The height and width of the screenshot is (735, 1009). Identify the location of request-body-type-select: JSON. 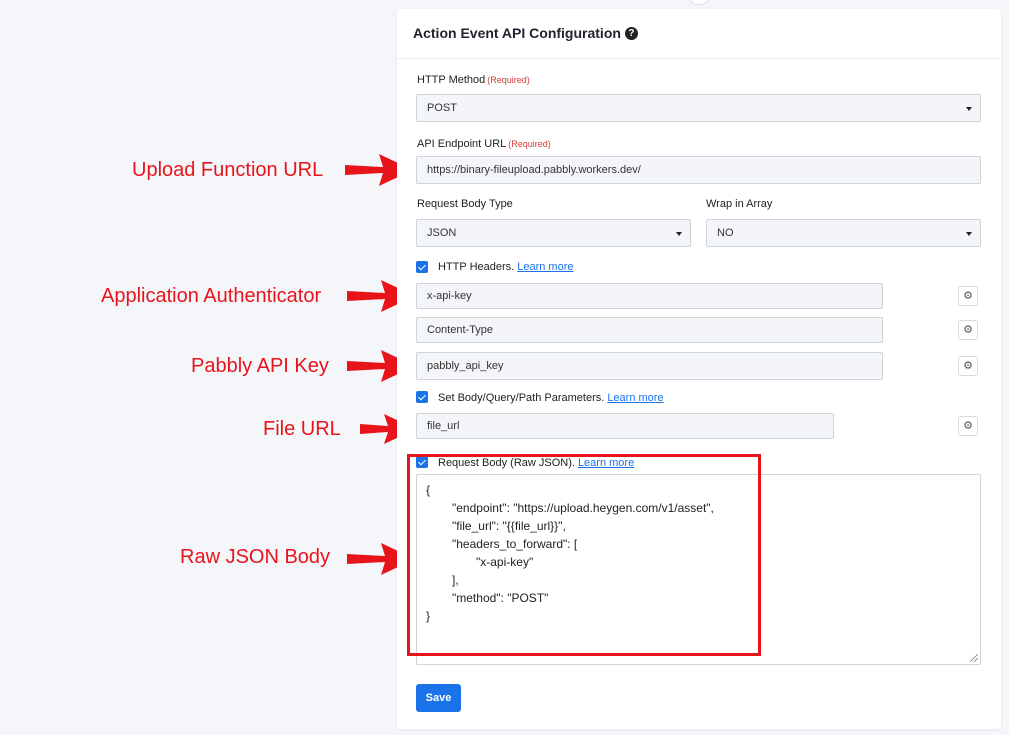
(553, 233).